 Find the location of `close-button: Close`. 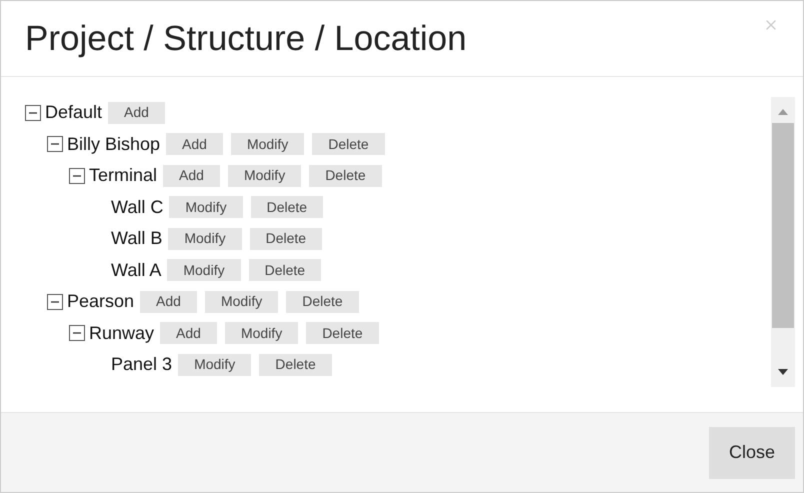

close-button: Close is located at coordinates (751, 452).